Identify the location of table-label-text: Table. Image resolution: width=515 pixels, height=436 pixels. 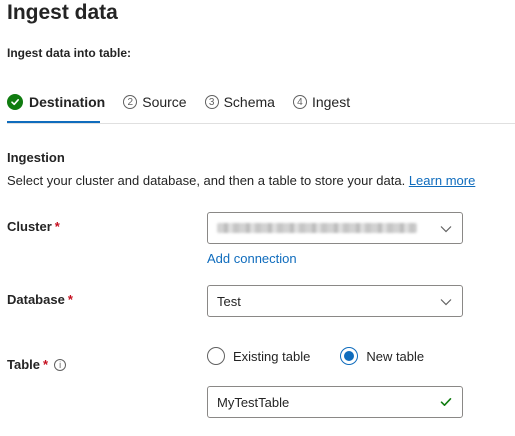
(23, 364).